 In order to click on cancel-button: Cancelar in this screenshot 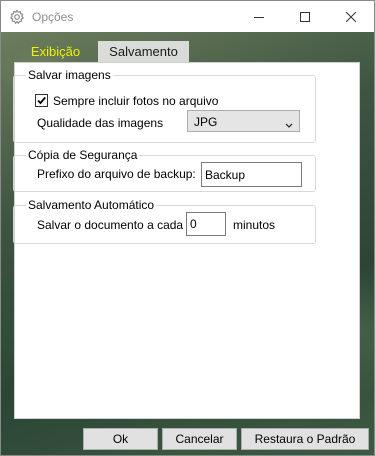, I will do `click(199, 439)`.